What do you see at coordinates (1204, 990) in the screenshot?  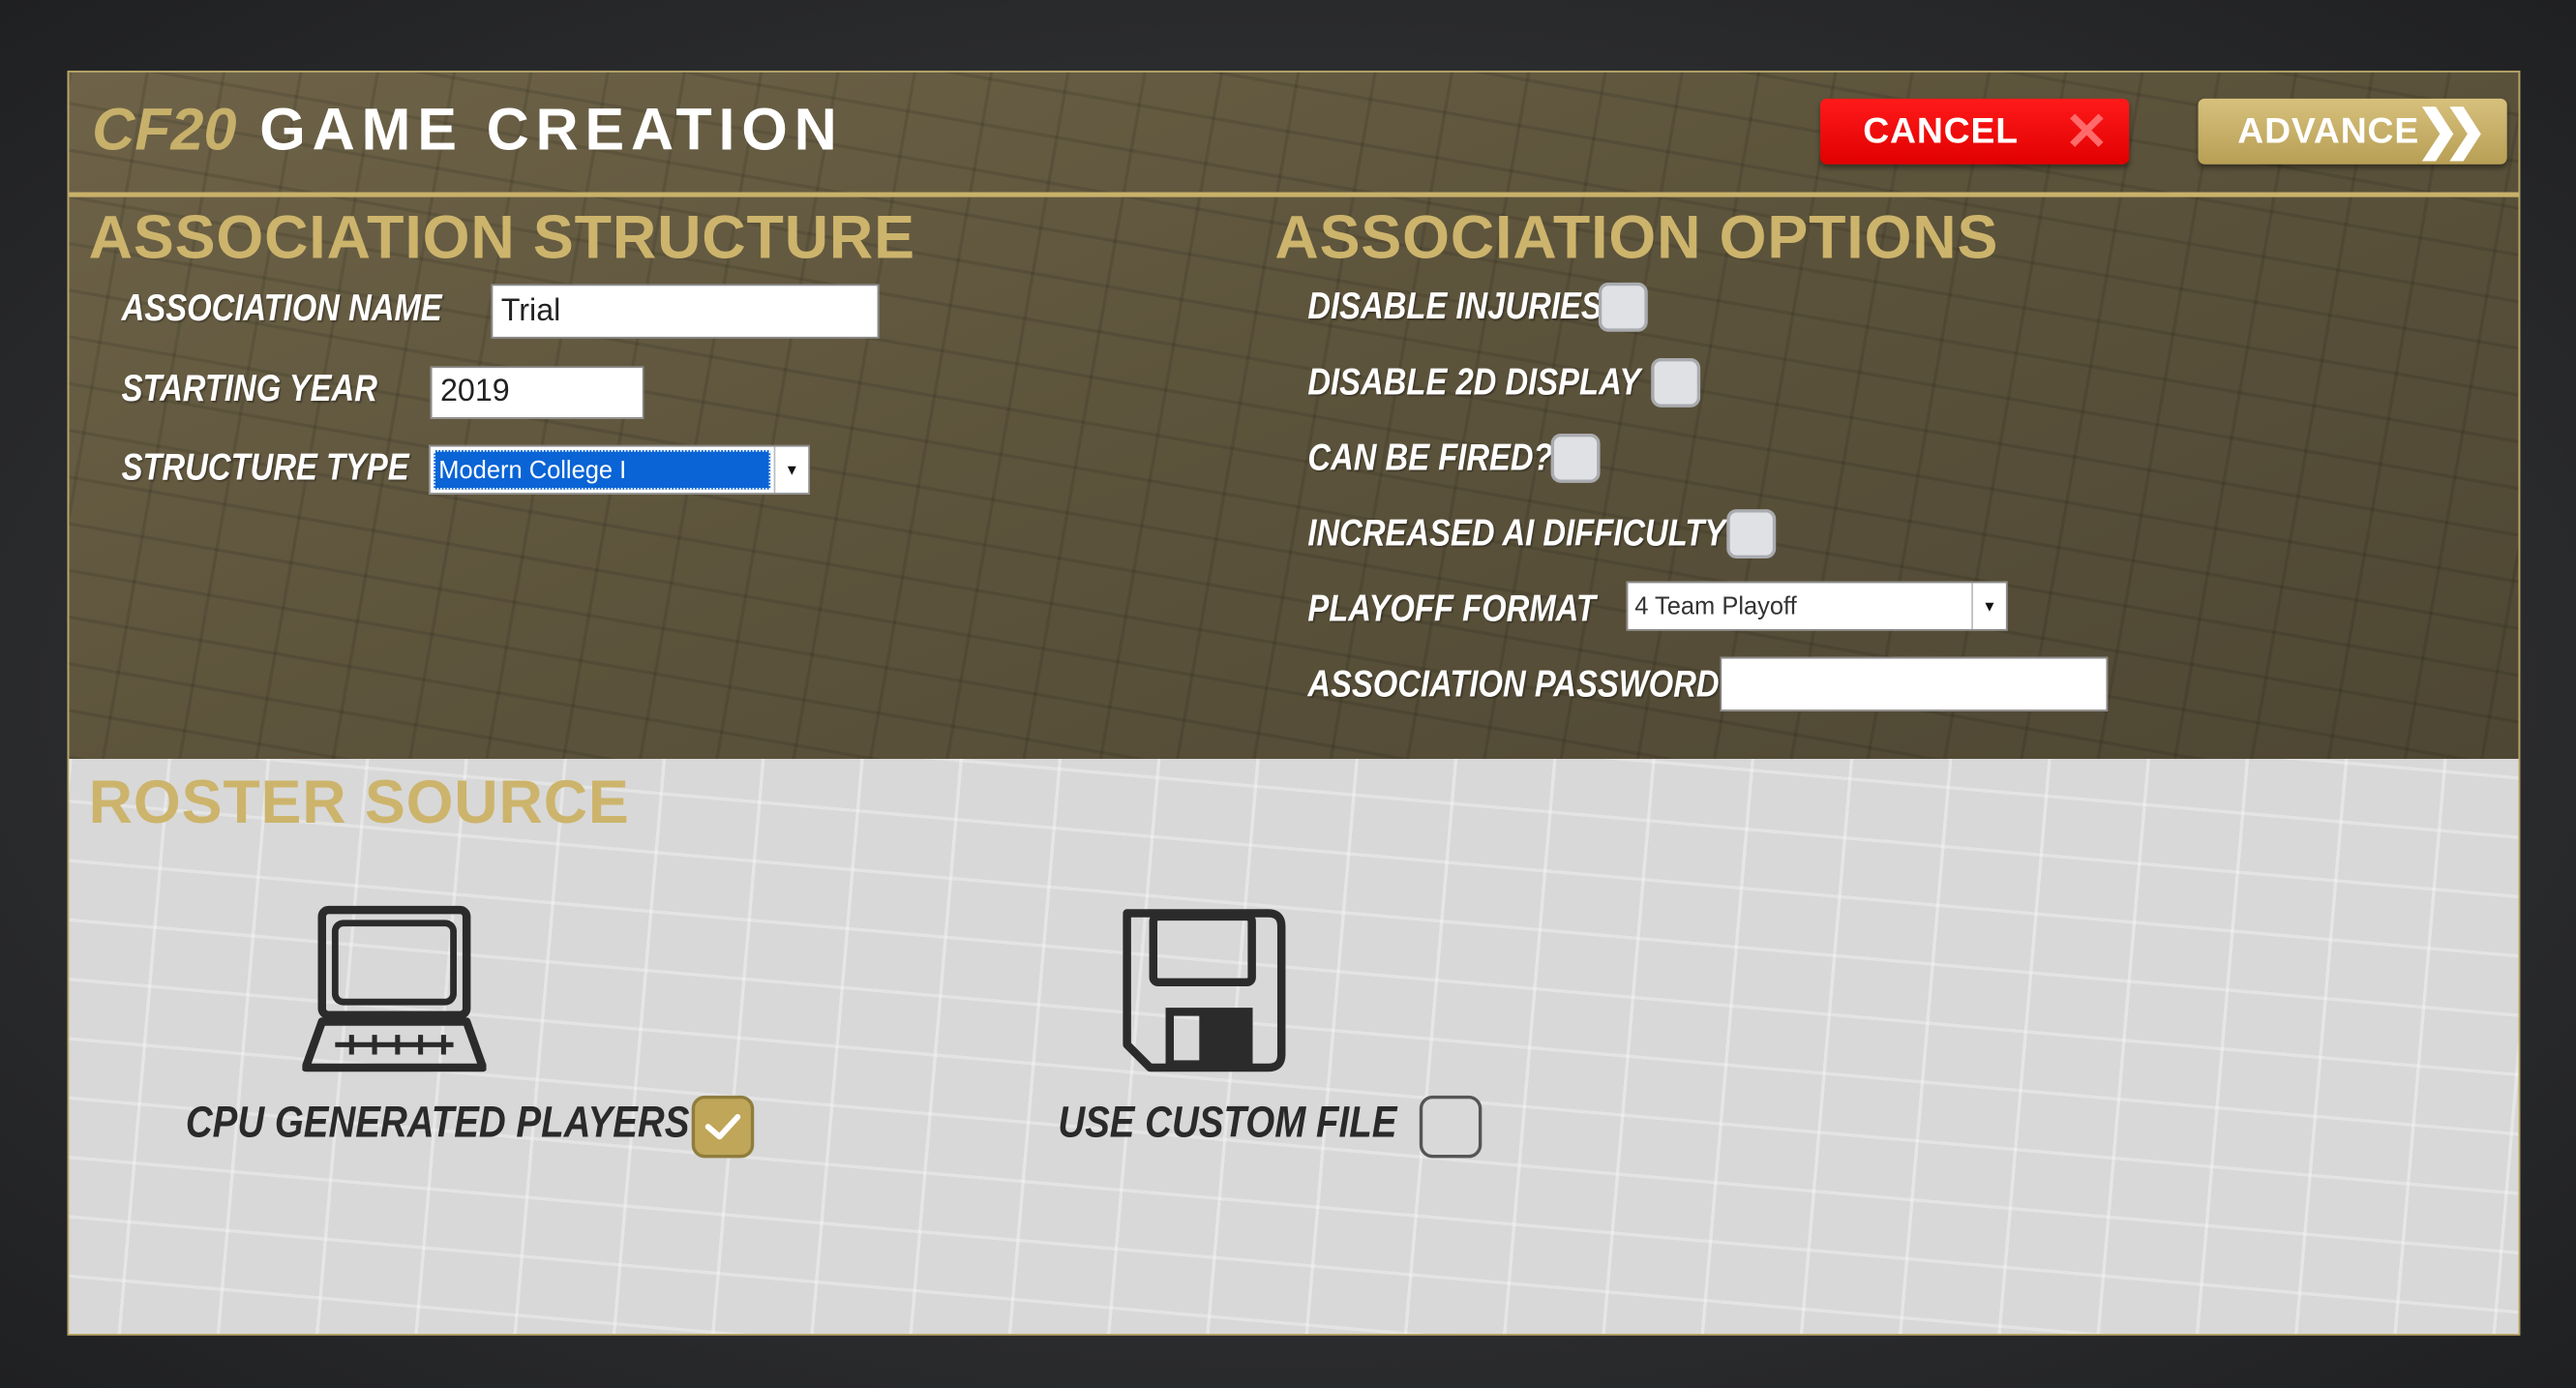 I see `floppy-disk-icon` at bounding box center [1204, 990].